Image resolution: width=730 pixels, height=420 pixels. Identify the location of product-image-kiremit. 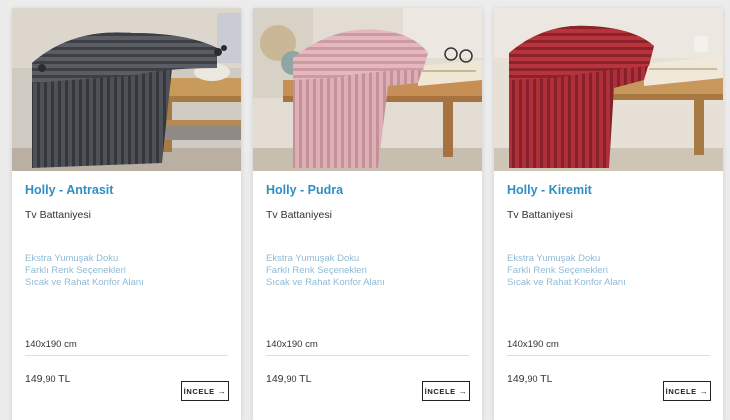
(608, 89).